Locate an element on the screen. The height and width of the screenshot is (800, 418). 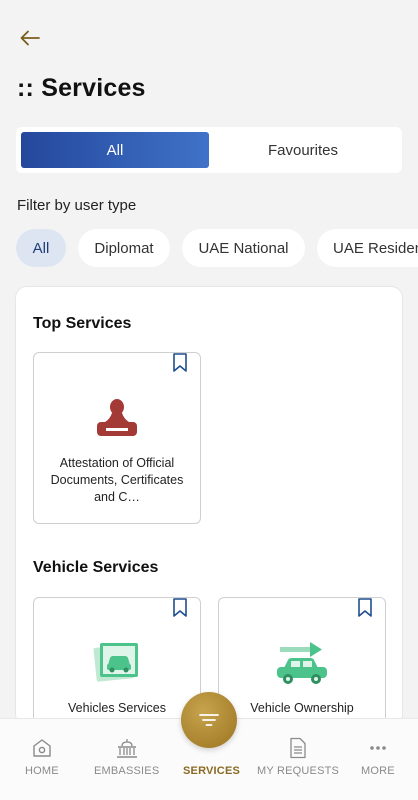
nav-home: HOME is located at coordinates (42, 757).